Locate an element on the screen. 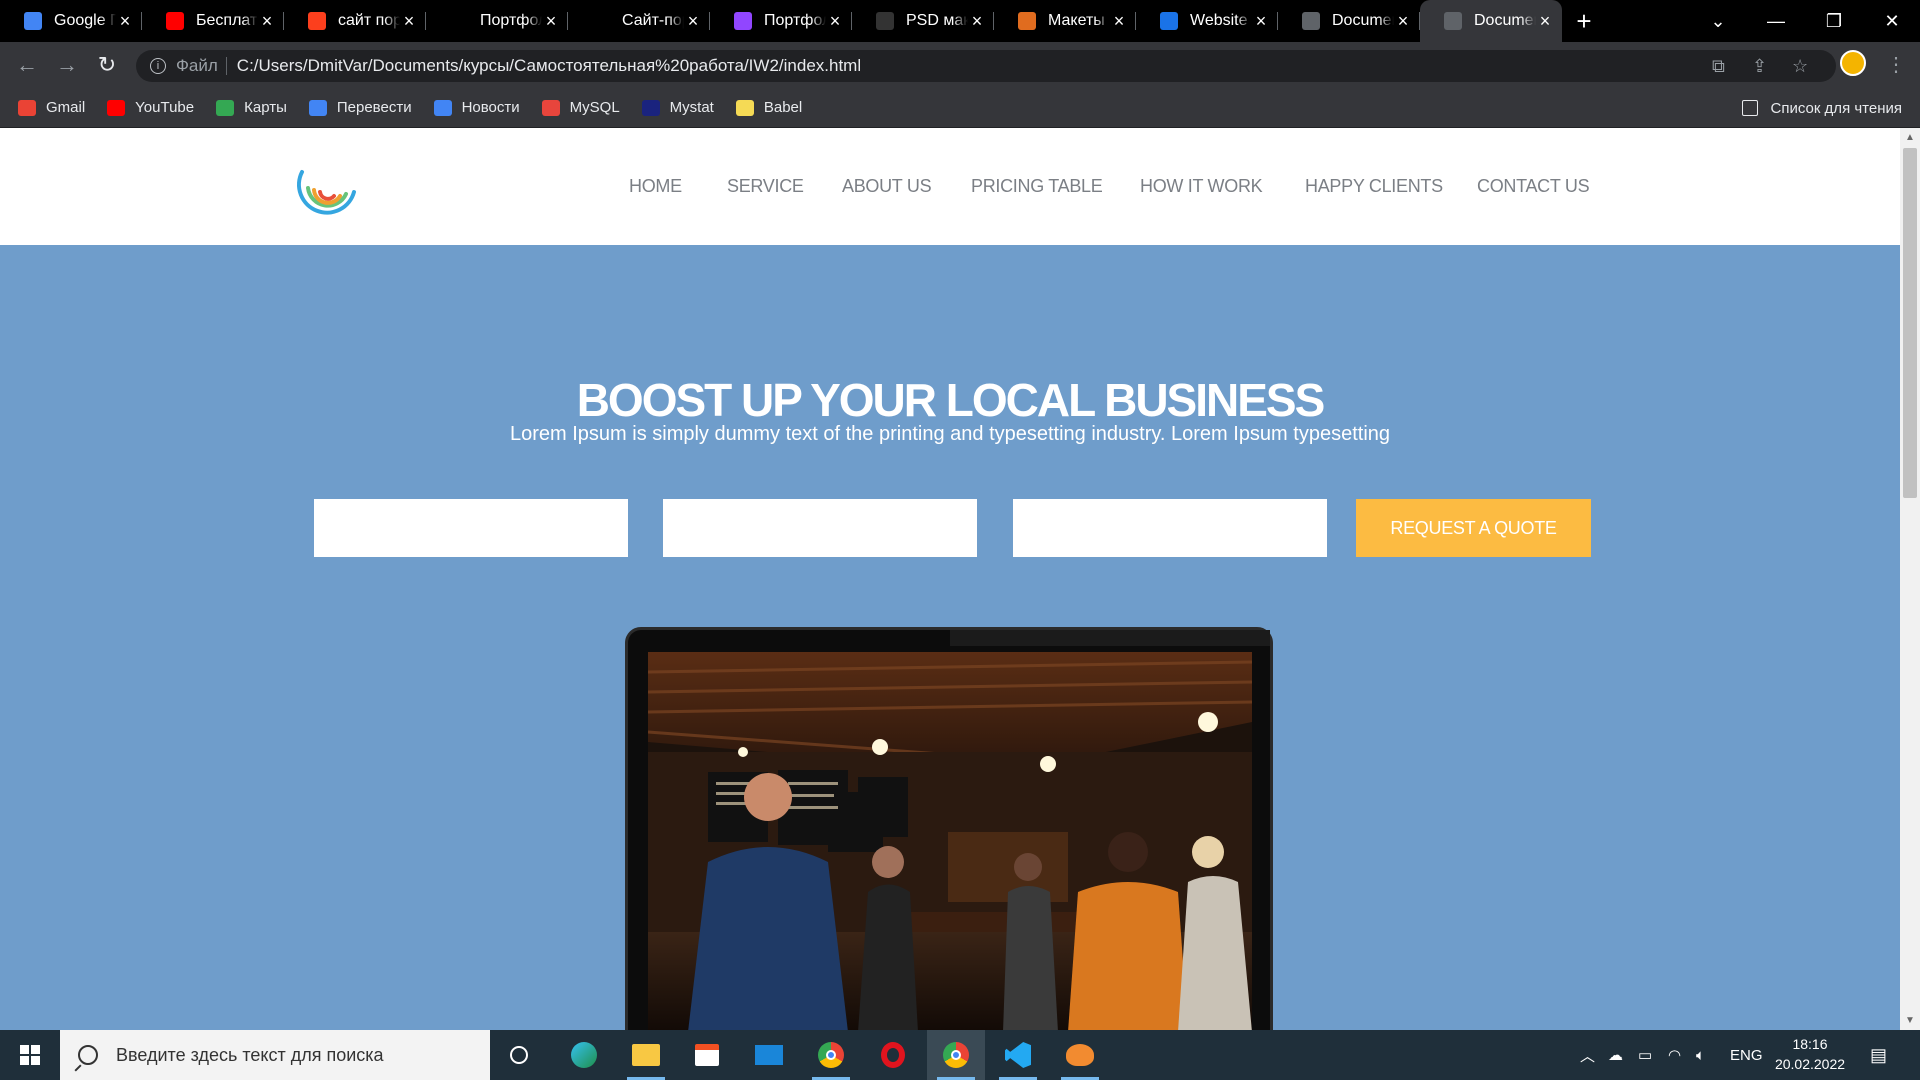  tab-search-icon: ⌄ is located at coordinates (1718, 21).